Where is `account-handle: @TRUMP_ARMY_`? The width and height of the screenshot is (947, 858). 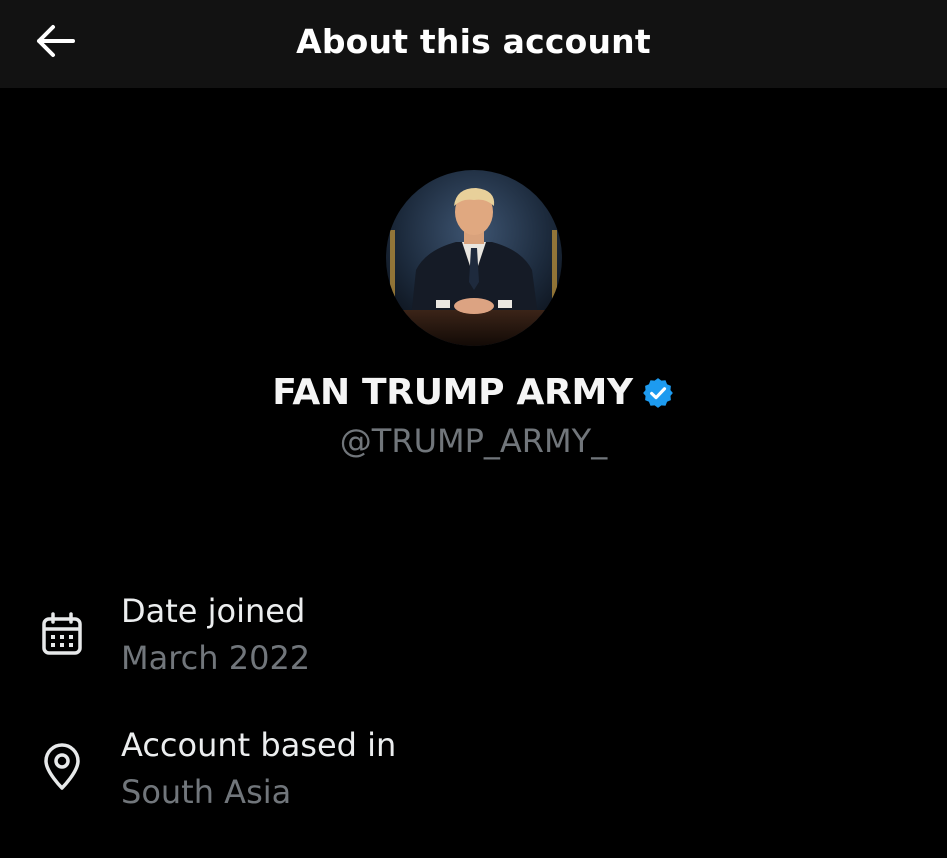
account-handle: @TRUMP_ARMY_ is located at coordinates (473, 441).